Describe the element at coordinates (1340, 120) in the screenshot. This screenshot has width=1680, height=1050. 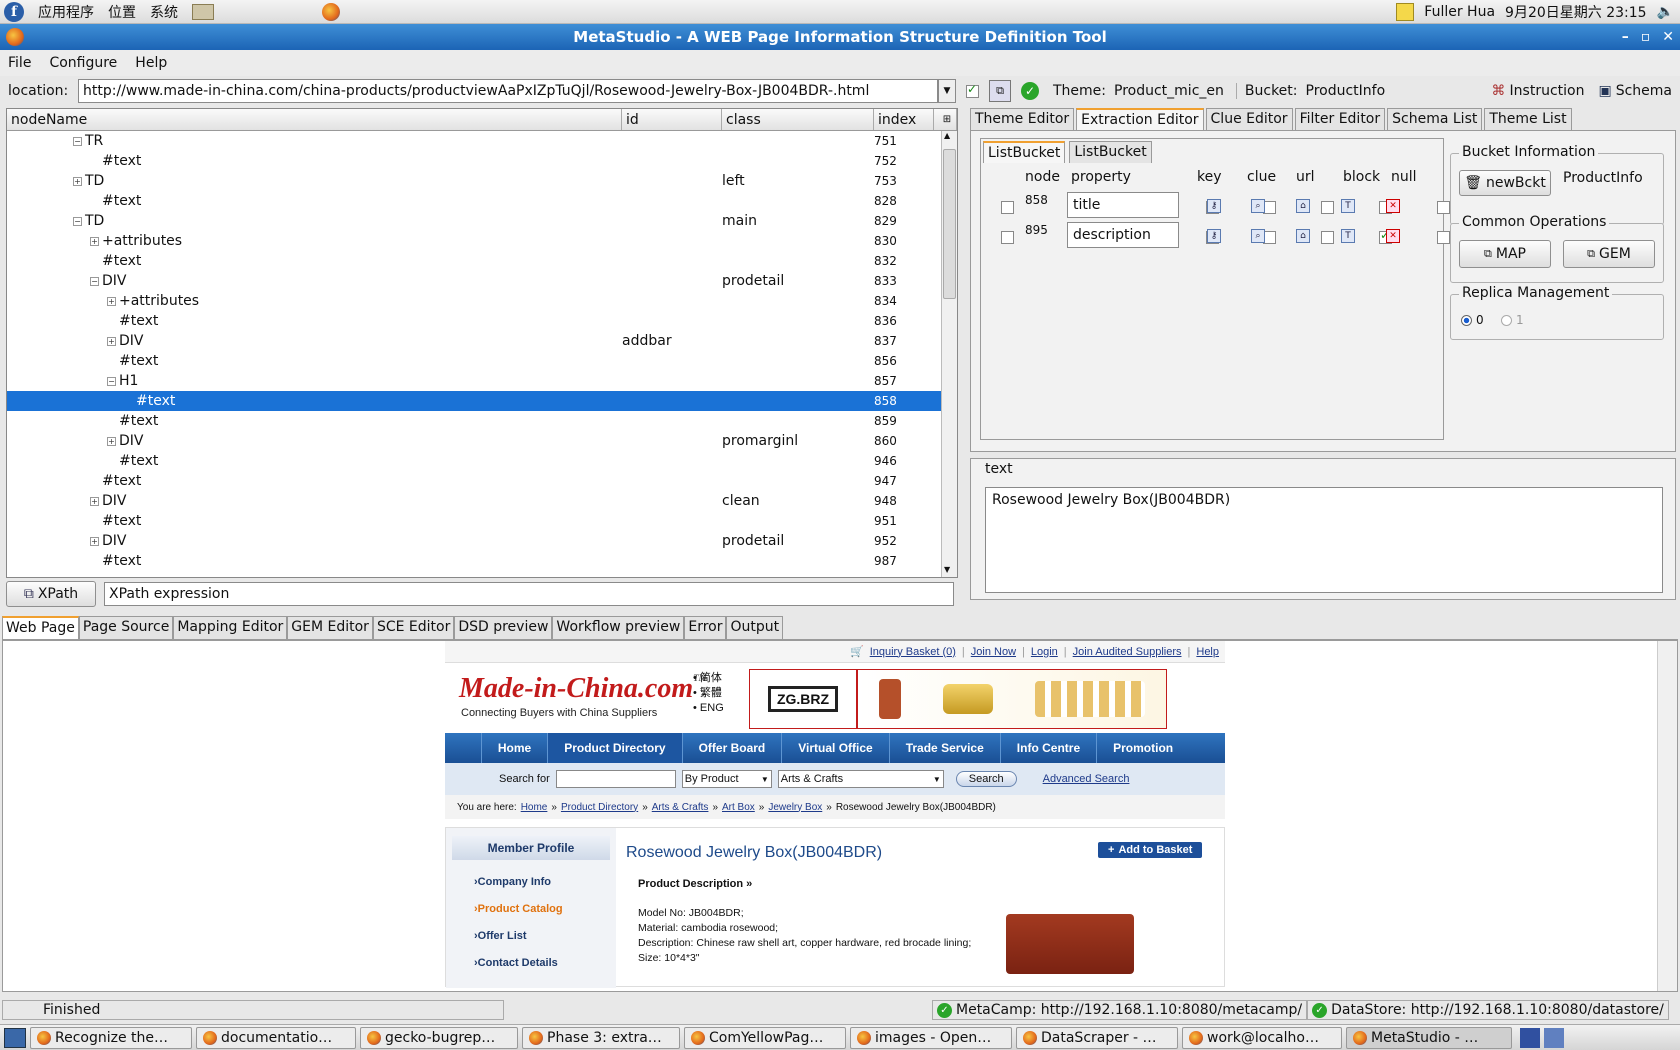
I see `tab-filter-editor: Filter Editor` at that location.